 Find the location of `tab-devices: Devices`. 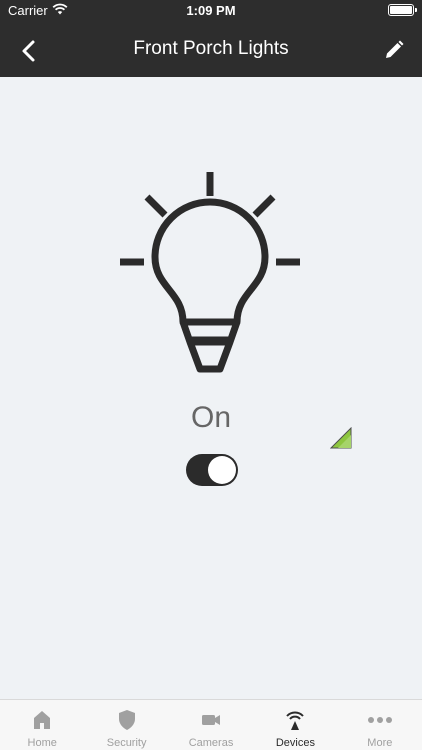

tab-devices: Devices is located at coordinates (295, 725).